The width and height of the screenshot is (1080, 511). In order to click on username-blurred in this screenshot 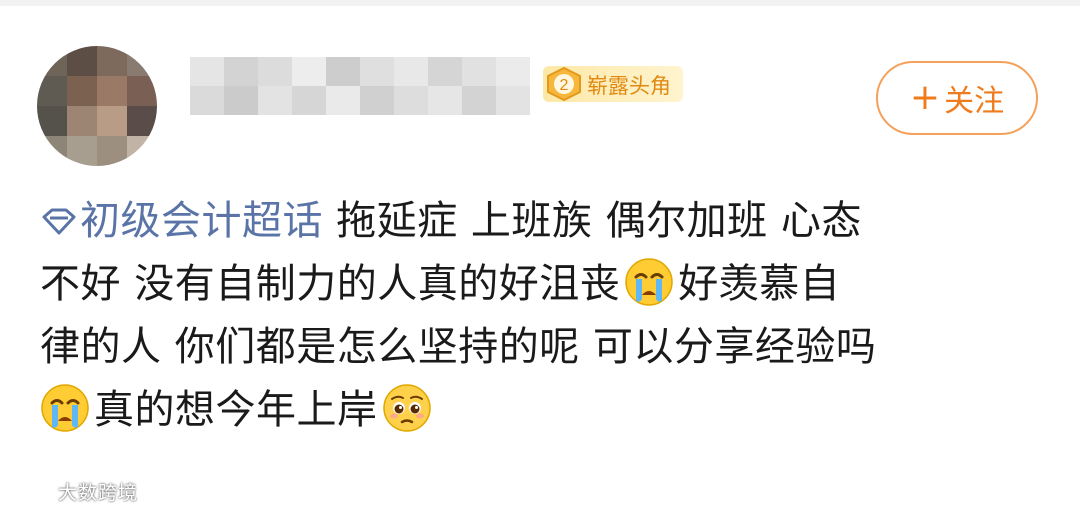, I will do `click(360, 86)`.